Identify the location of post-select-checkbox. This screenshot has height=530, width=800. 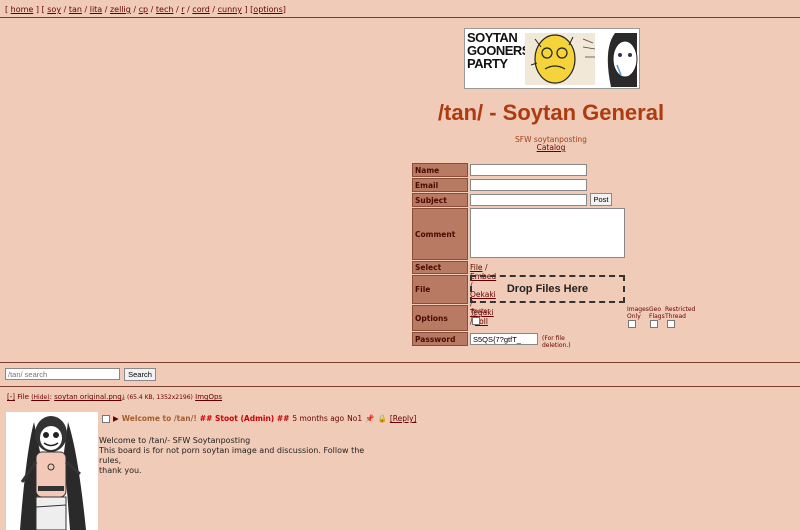
(106, 418).